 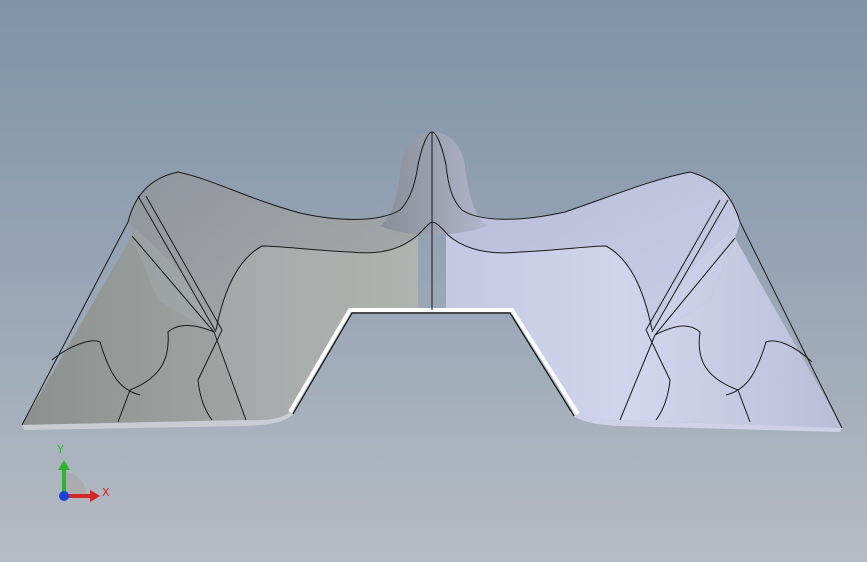 What do you see at coordinates (434, 183) in the screenshot?
I see `center-peak-face` at bounding box center [434, 183].